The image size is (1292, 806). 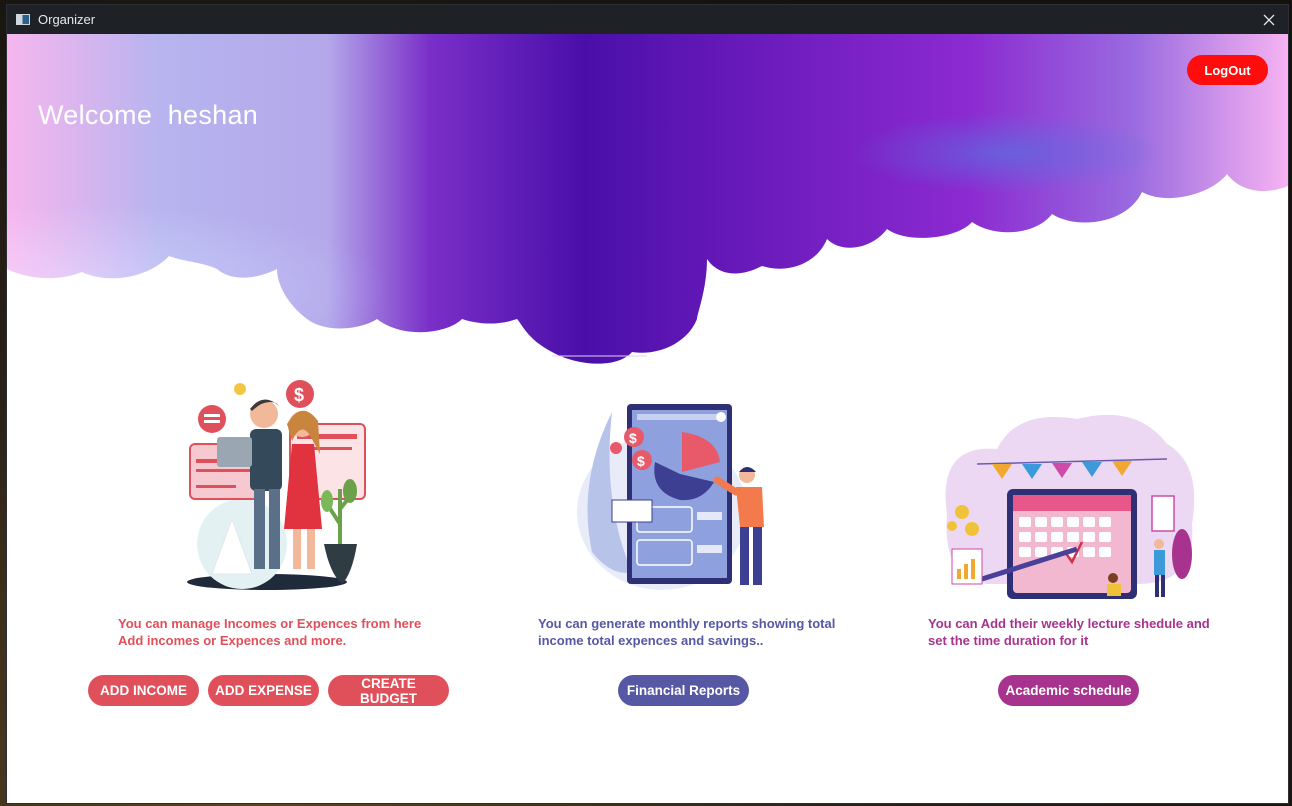 What do you see at coordinates (1227, 70) in the screenshot?
I see `logout-button: LogOut` at bounding box center [1227, 70].